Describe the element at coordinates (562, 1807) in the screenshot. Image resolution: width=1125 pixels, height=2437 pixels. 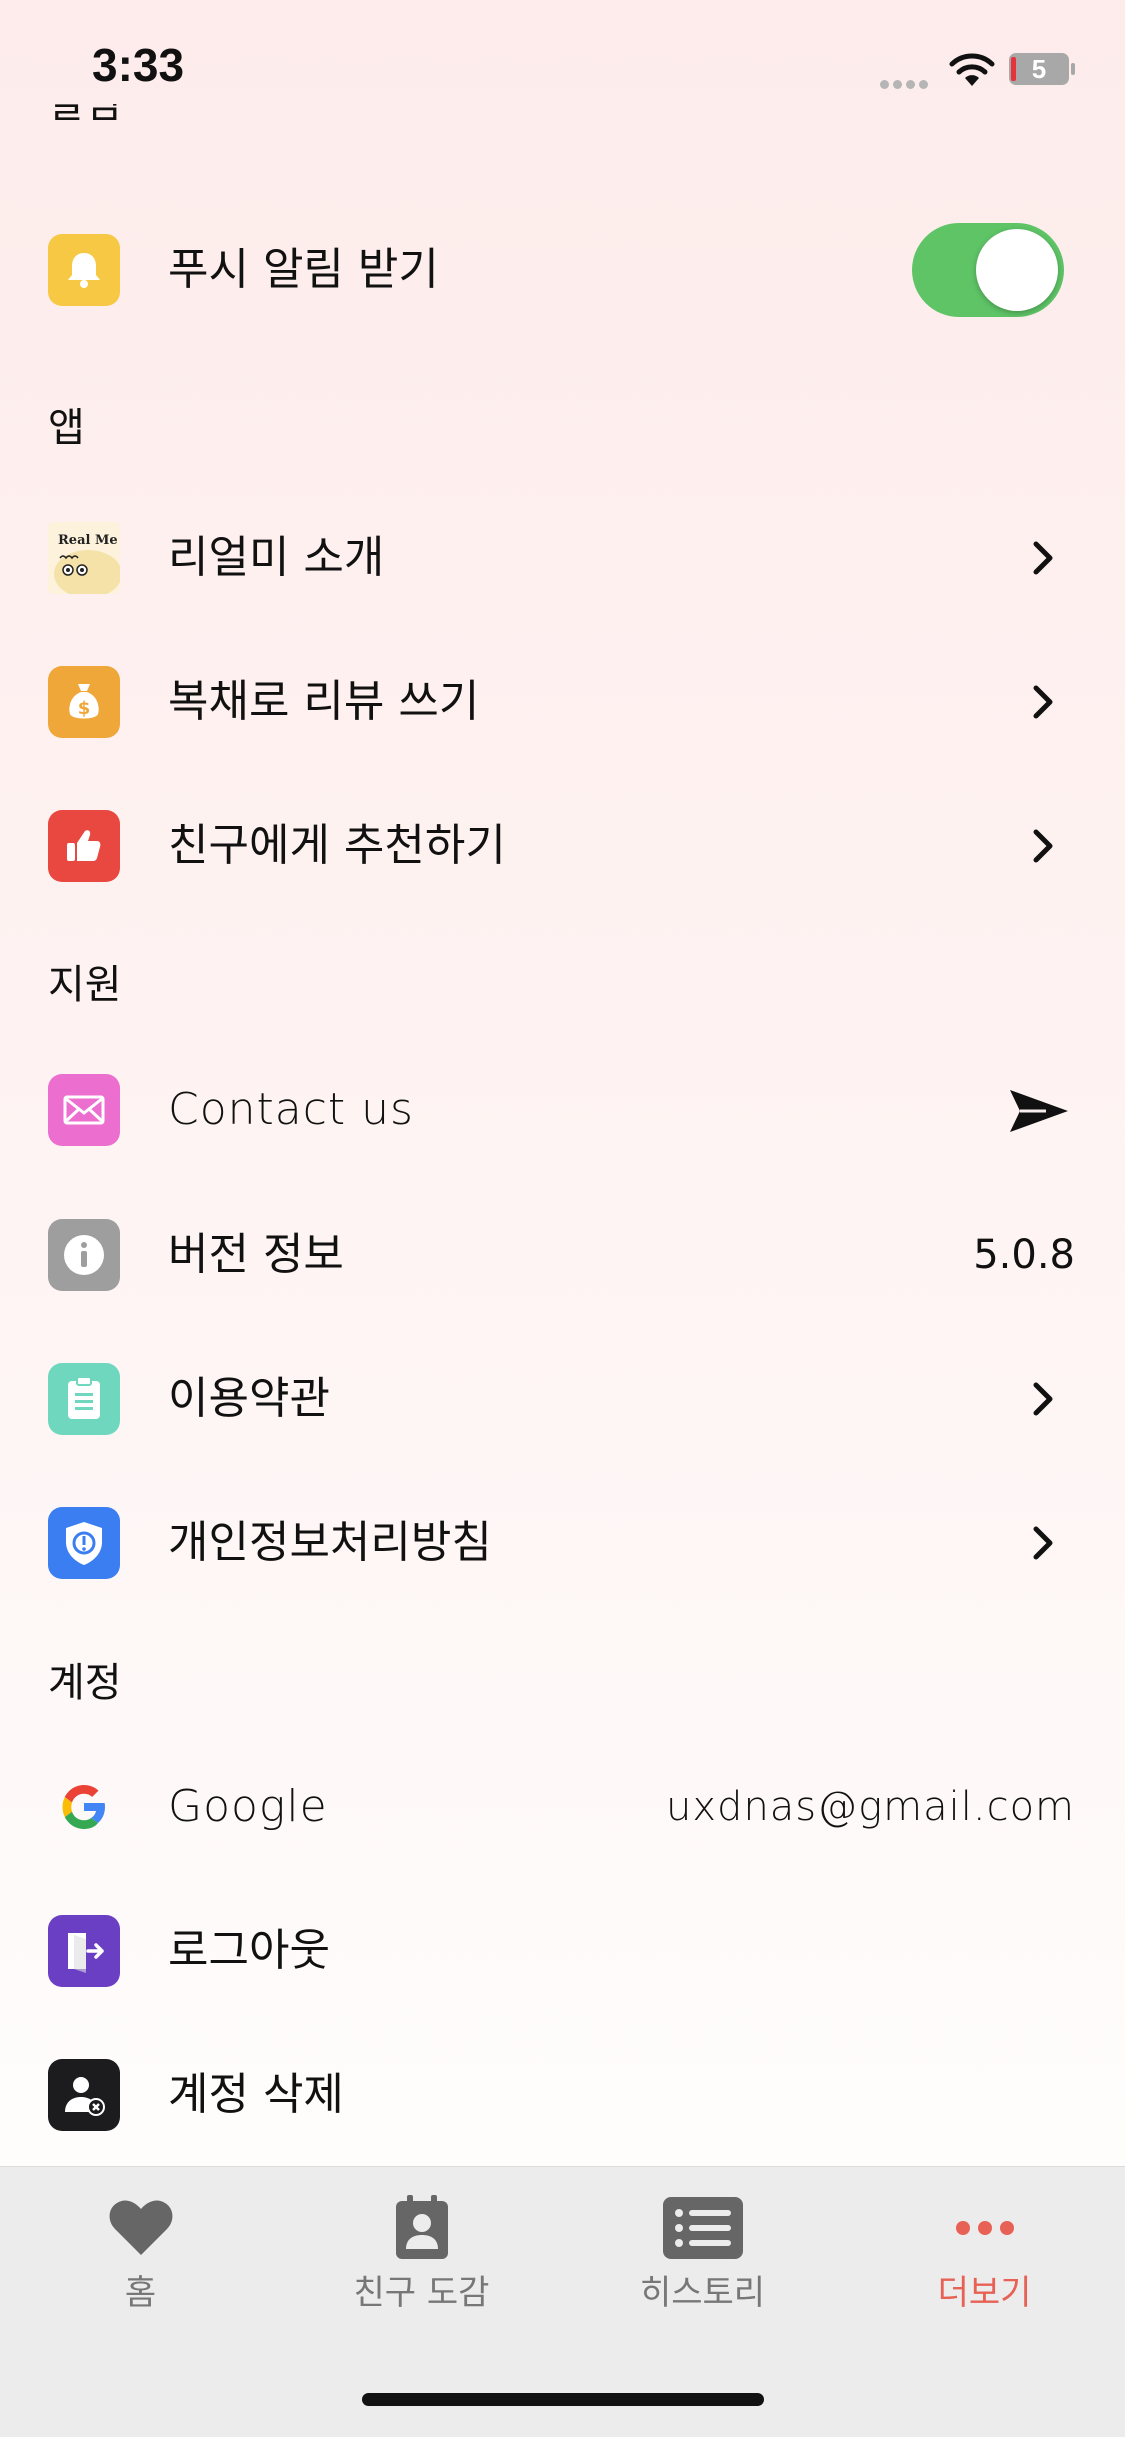
I see `google-account-row: Google uxdnas@gmail.com` at that location.